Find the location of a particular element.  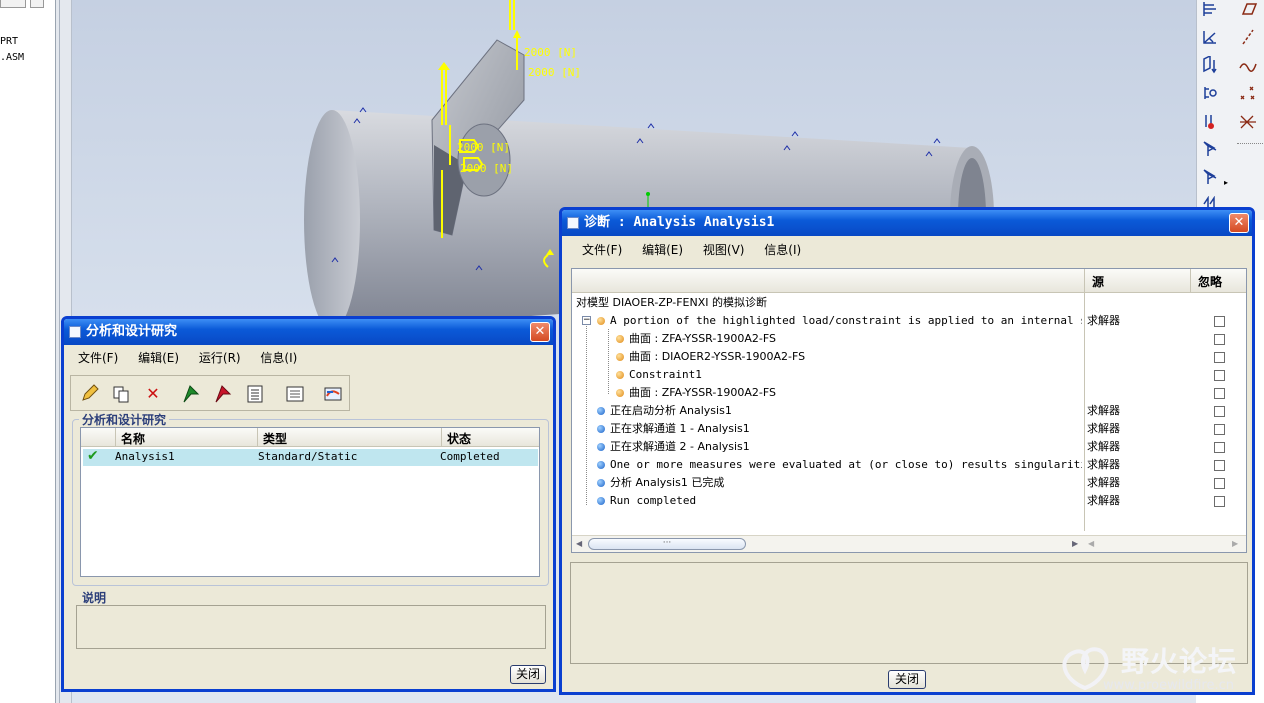

column-name-header: 名称 is located at coordinates (133, 438).